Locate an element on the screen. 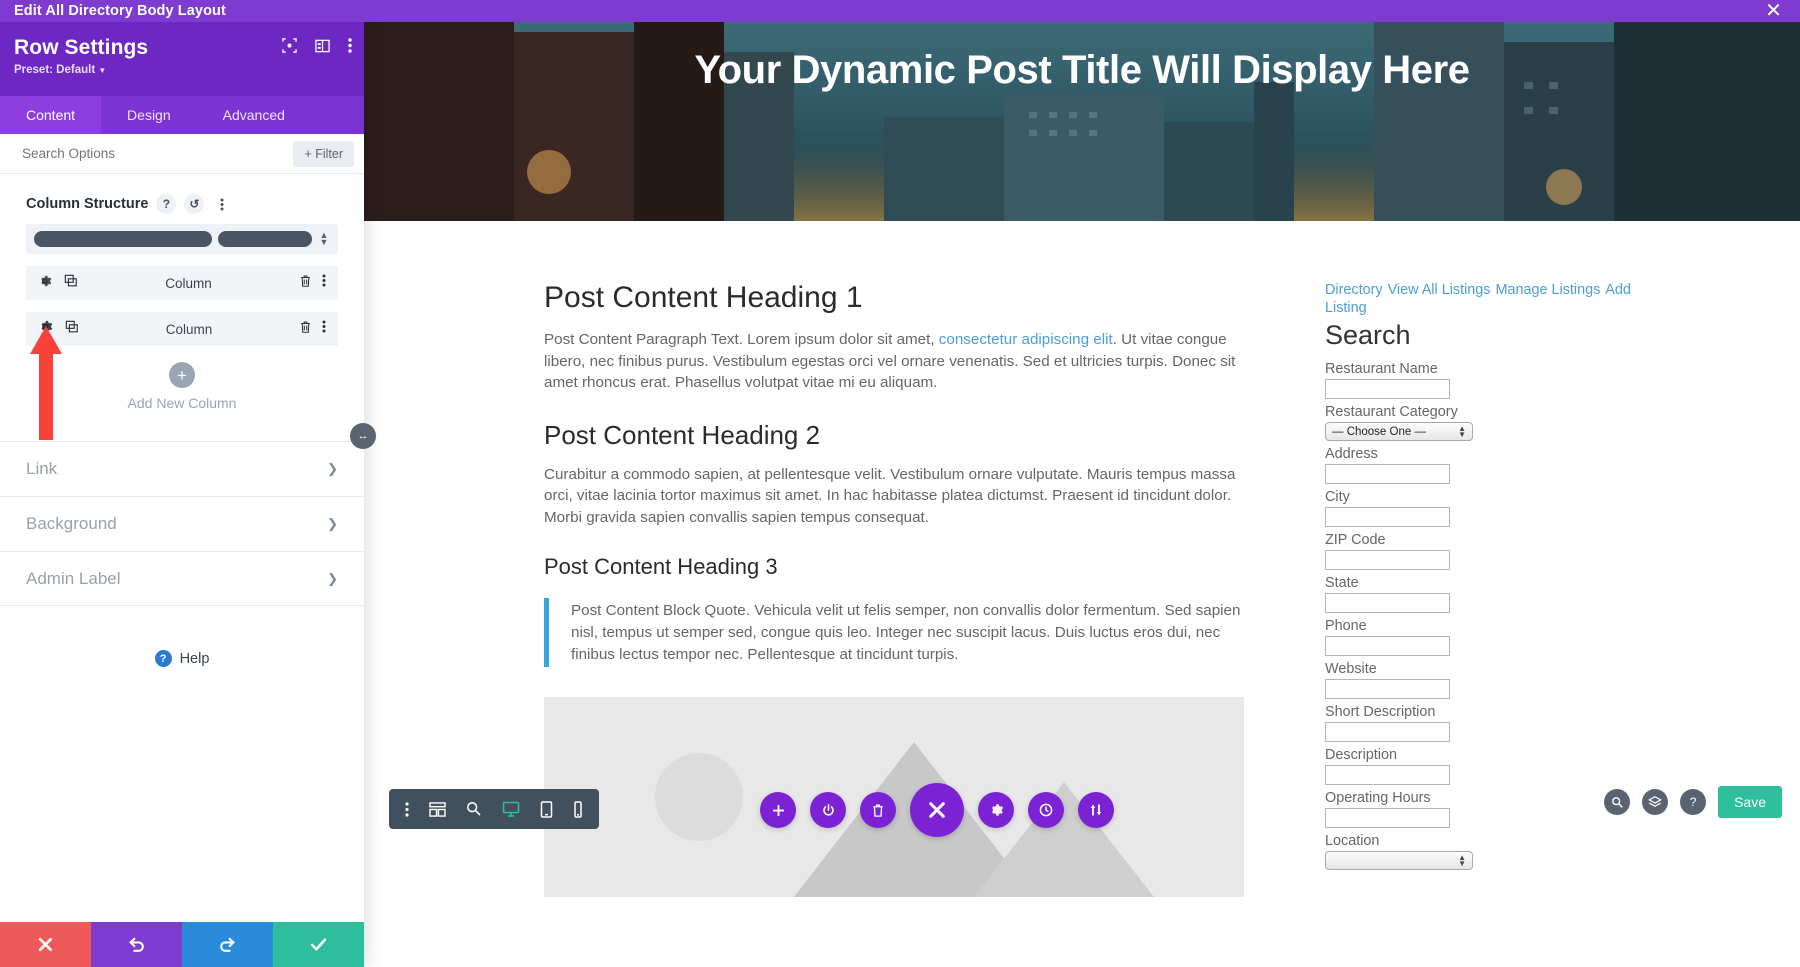 Image resolution: width=1800 pixels, height=967 pixels. focus-icon is located at coordinates (289, 45).